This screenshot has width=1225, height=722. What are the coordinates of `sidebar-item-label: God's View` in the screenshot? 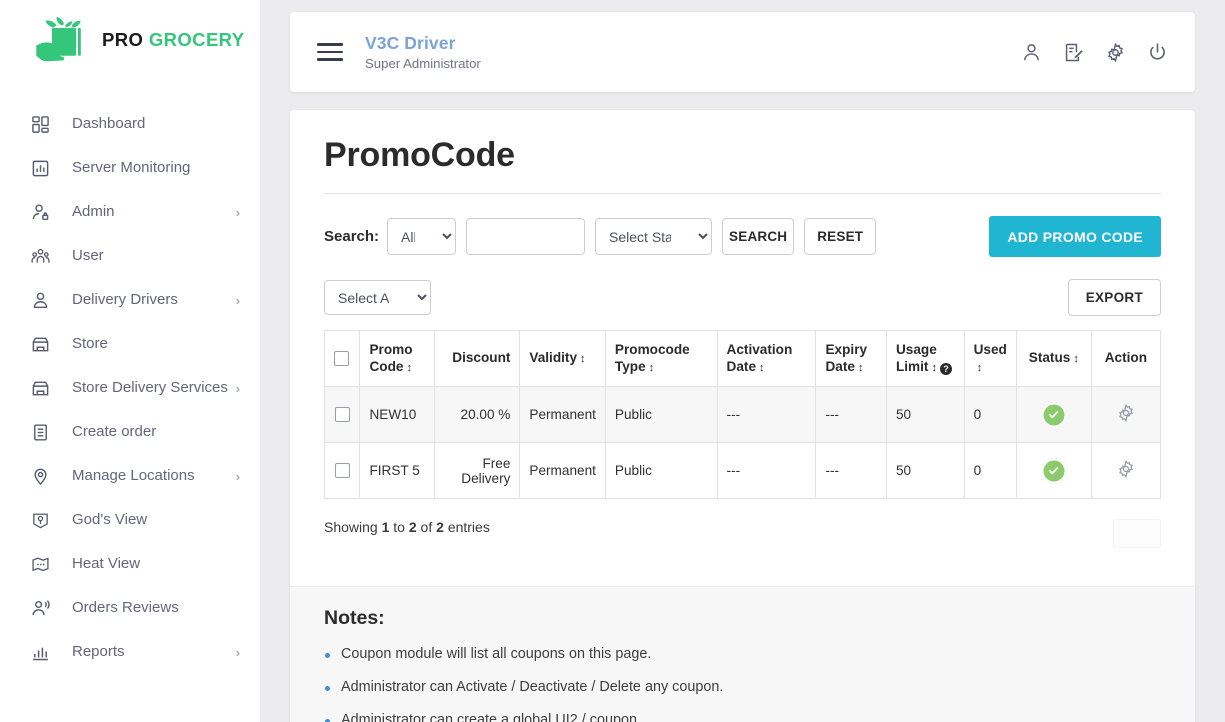 It's located at (110, 519).